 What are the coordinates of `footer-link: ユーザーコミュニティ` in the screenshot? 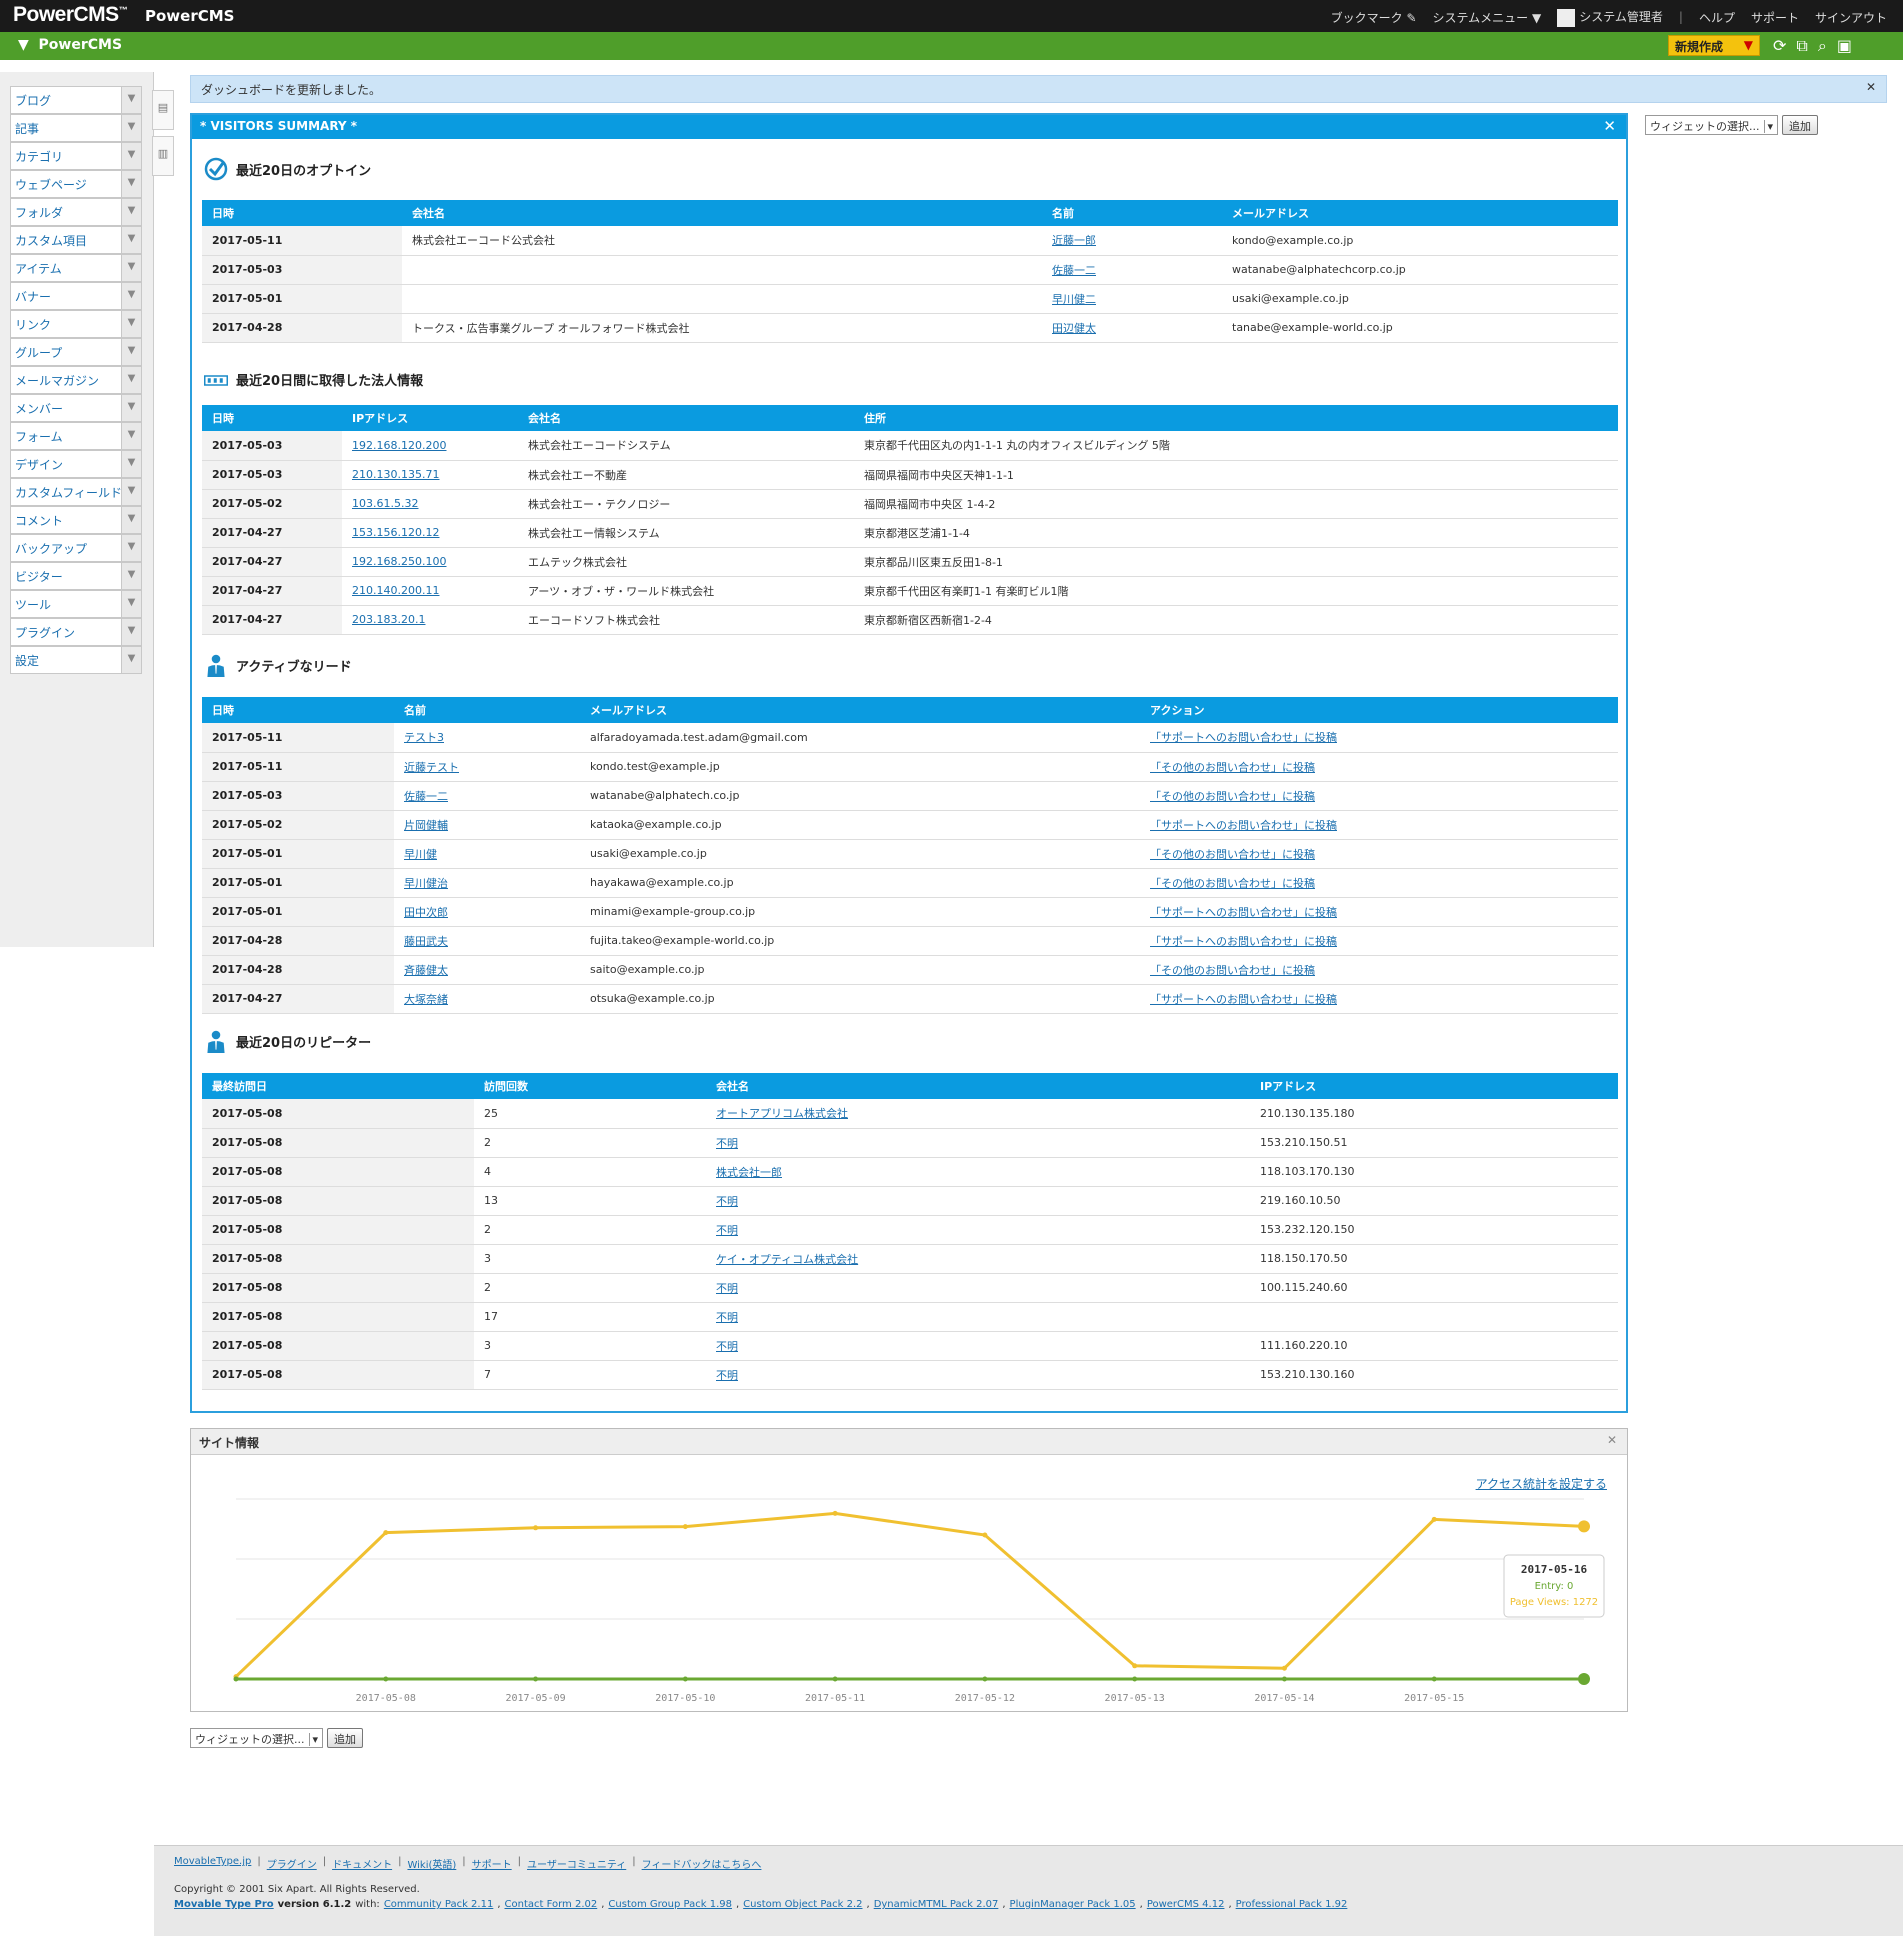 It's located at (576, 1863).